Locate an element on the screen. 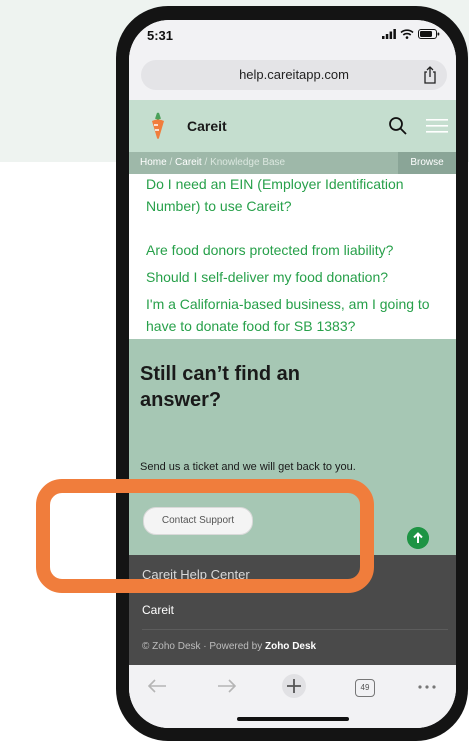 The width and height of the screenshot is (469, 741). scroll-to-top-icon is located at coordinates (418, 538).